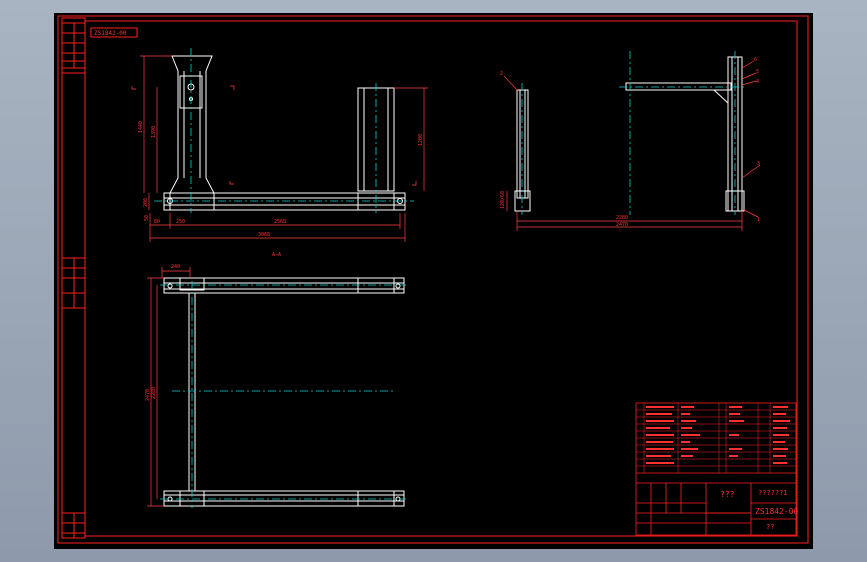 The image size is (867, 562). What do you see at coordinates (275, 386) in the screenshot?
I see `plan-view: 240 2470 2280` at bounding box center [275, 386].